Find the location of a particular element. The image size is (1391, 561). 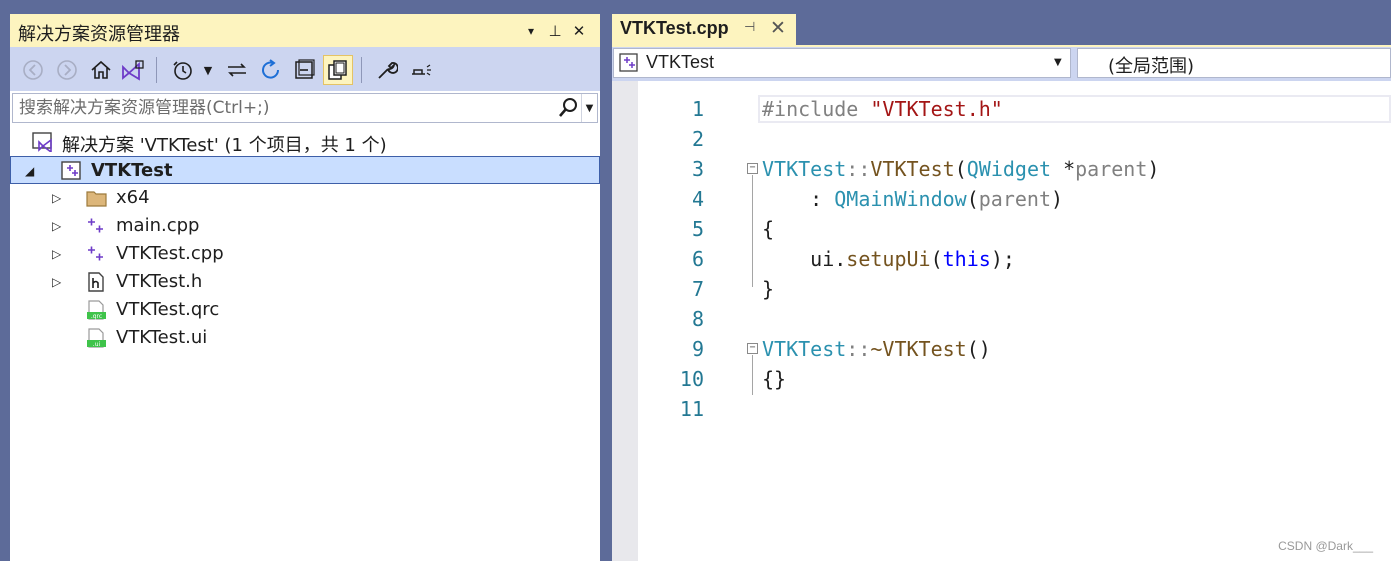

tree-item-main-cpp: ▷ main.cpp is located at coordinates (305, 226).